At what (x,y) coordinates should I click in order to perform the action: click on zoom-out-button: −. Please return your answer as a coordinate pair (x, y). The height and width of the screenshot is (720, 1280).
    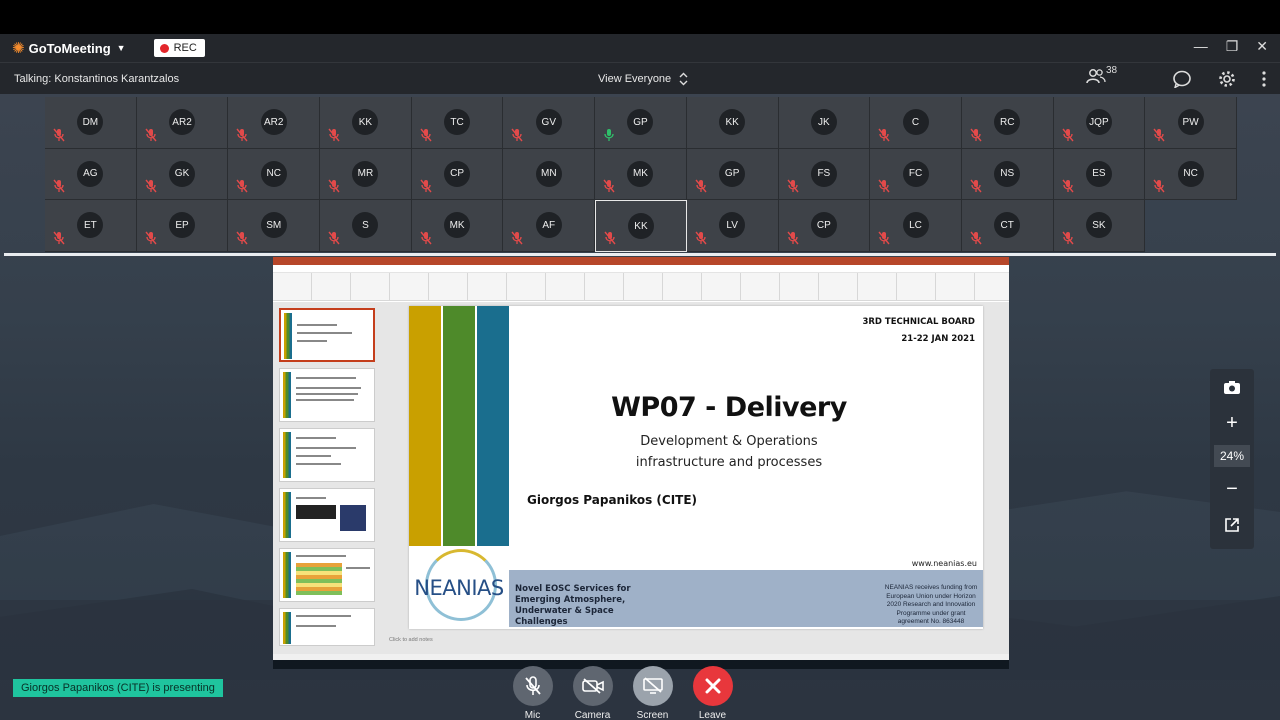
    Looking at the image, I should click on (1232, 489).